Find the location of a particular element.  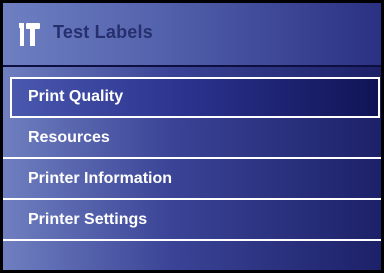

menu-title: Test Labels is located at coordinates (103, 32).